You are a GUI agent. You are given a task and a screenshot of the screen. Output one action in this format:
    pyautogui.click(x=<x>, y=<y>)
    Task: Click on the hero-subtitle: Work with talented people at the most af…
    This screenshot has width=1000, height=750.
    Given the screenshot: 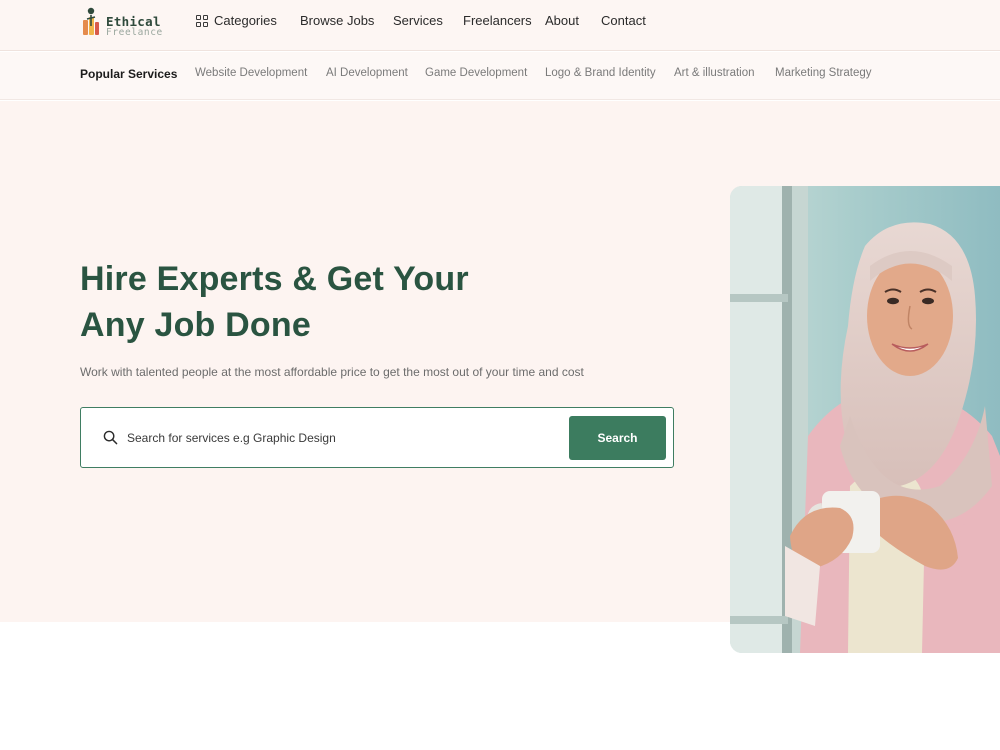 What is the action you would take?
    pyautogui.click(x=332, y=372)
    